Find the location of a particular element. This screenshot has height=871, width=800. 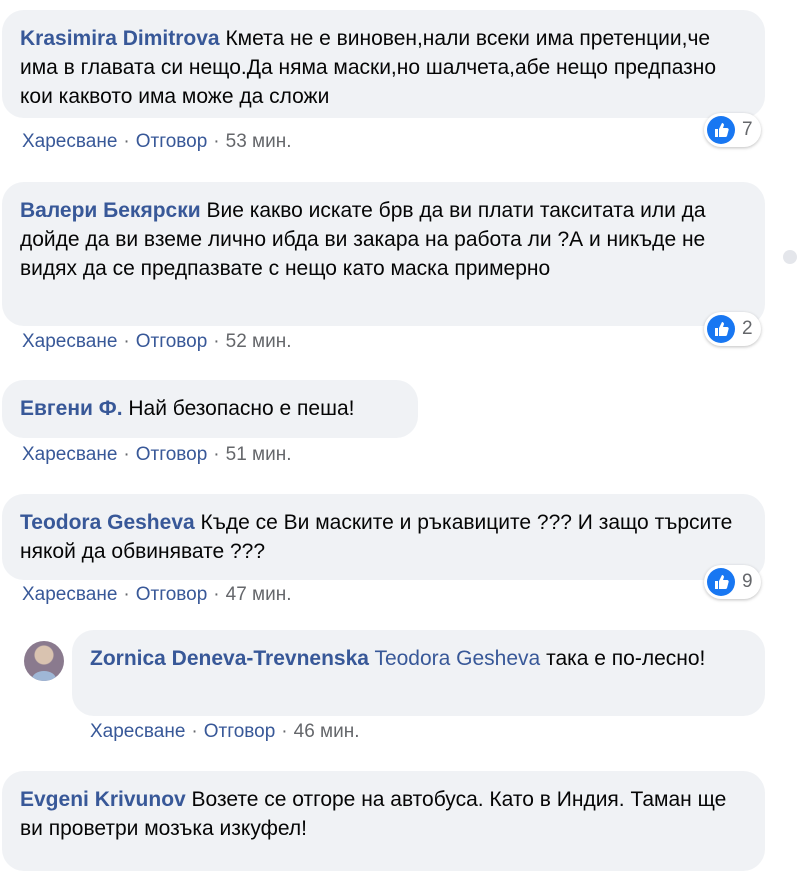

comment-author: Евгени Ф. is located at coordinates (71, 408).